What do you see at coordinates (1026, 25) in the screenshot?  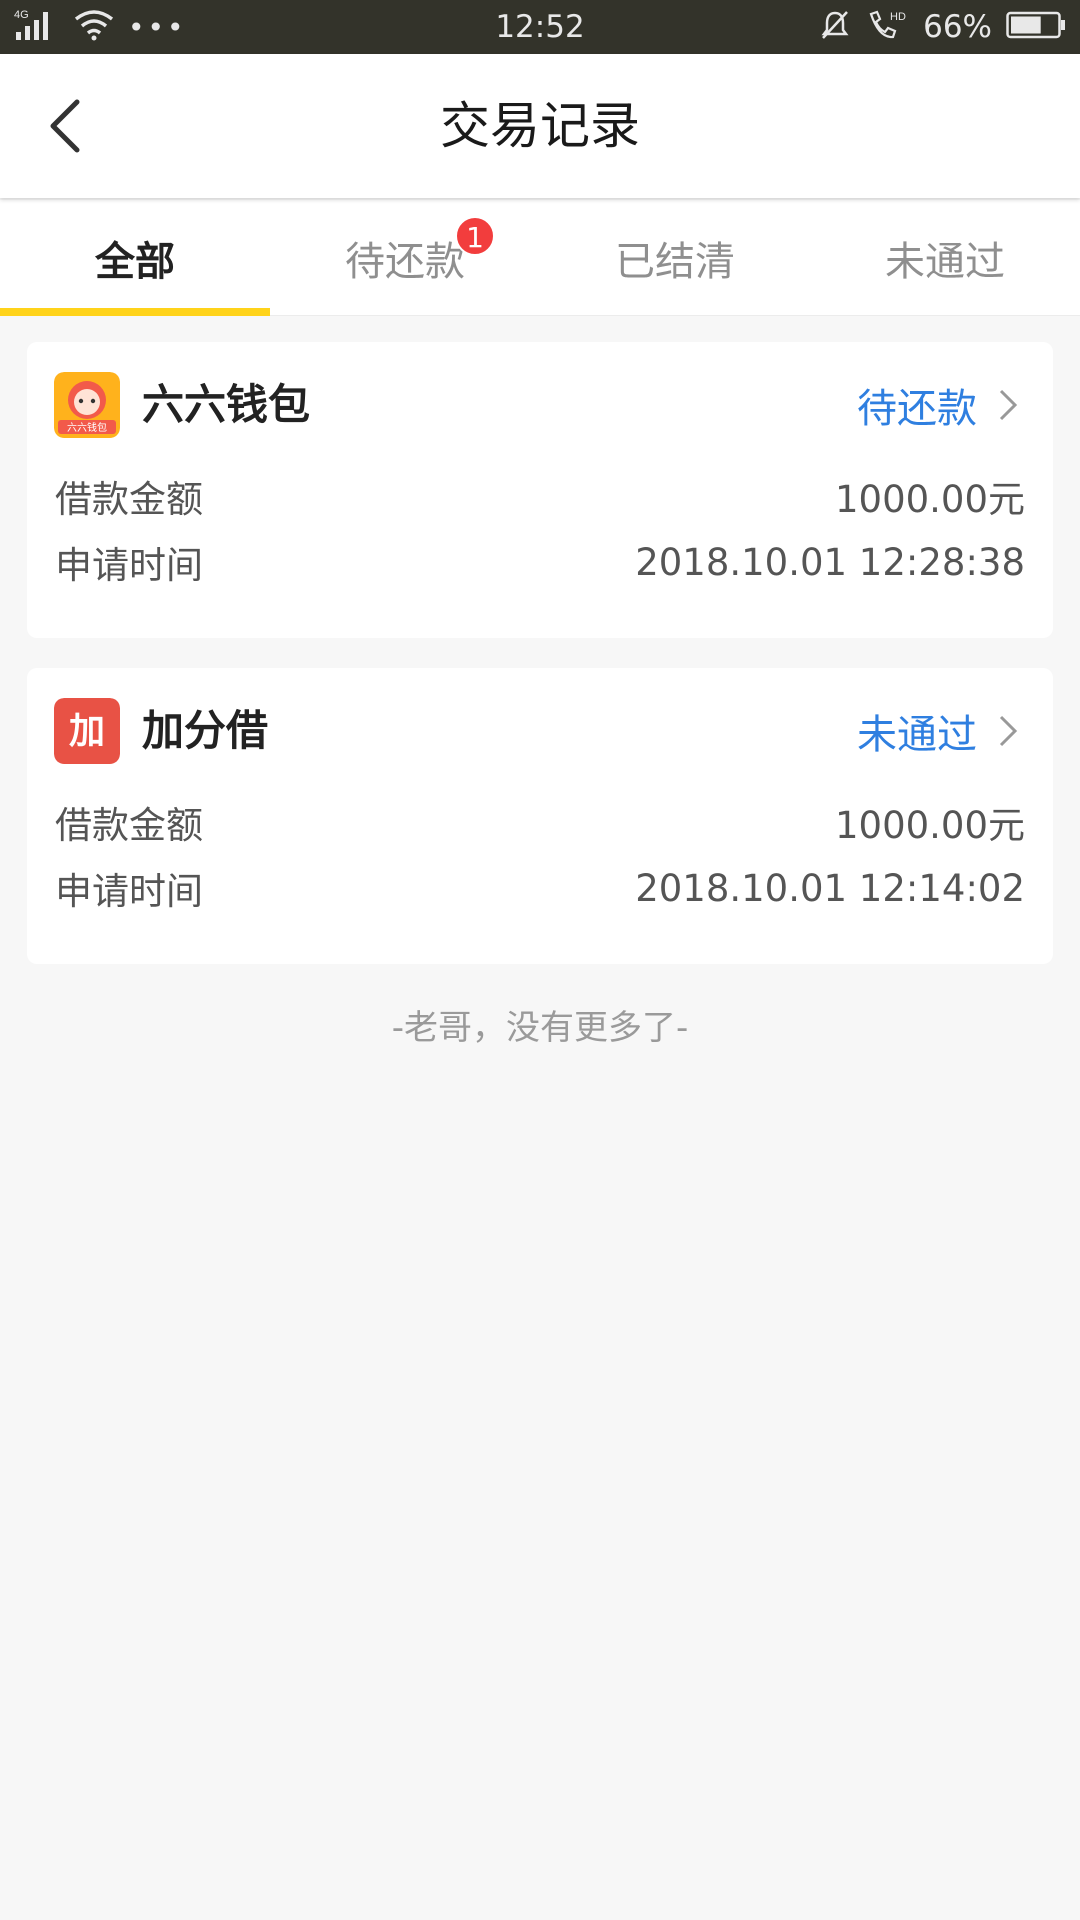 I see `battery-fill` at bounding box center [1026, 25].